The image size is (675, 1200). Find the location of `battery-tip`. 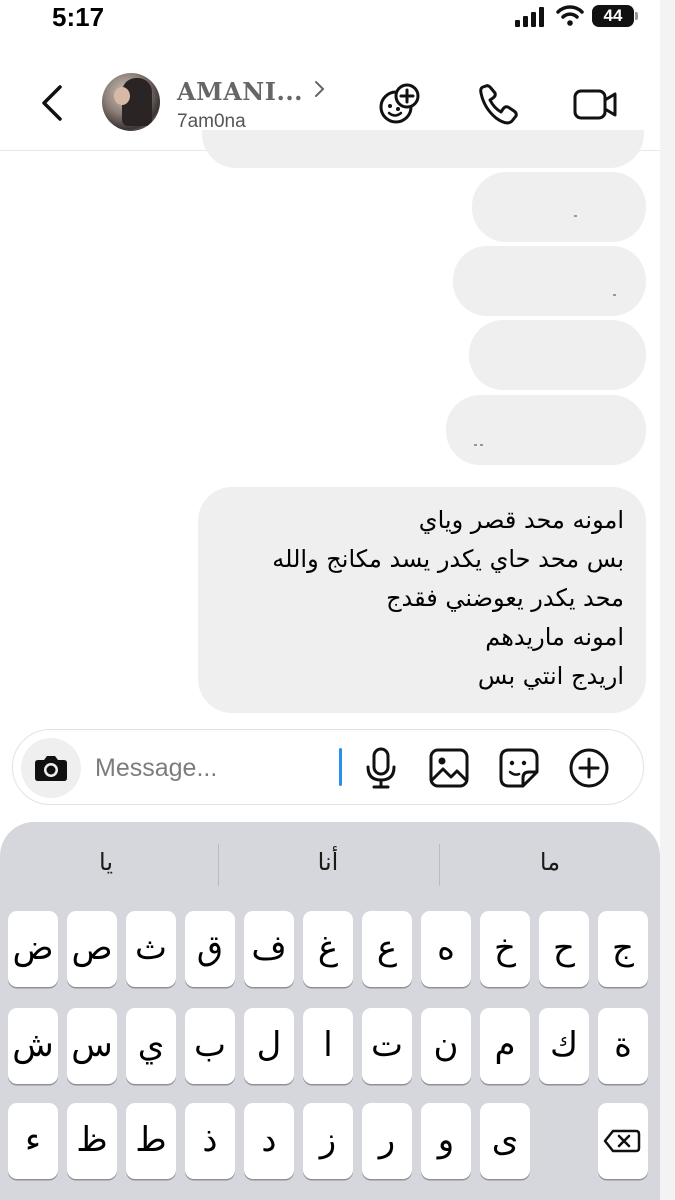

battery-tip is located at coordinates (636, 16).